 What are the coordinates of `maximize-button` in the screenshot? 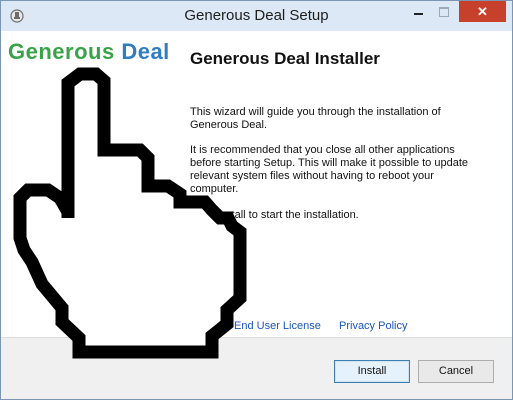 It's located at (444, 11).